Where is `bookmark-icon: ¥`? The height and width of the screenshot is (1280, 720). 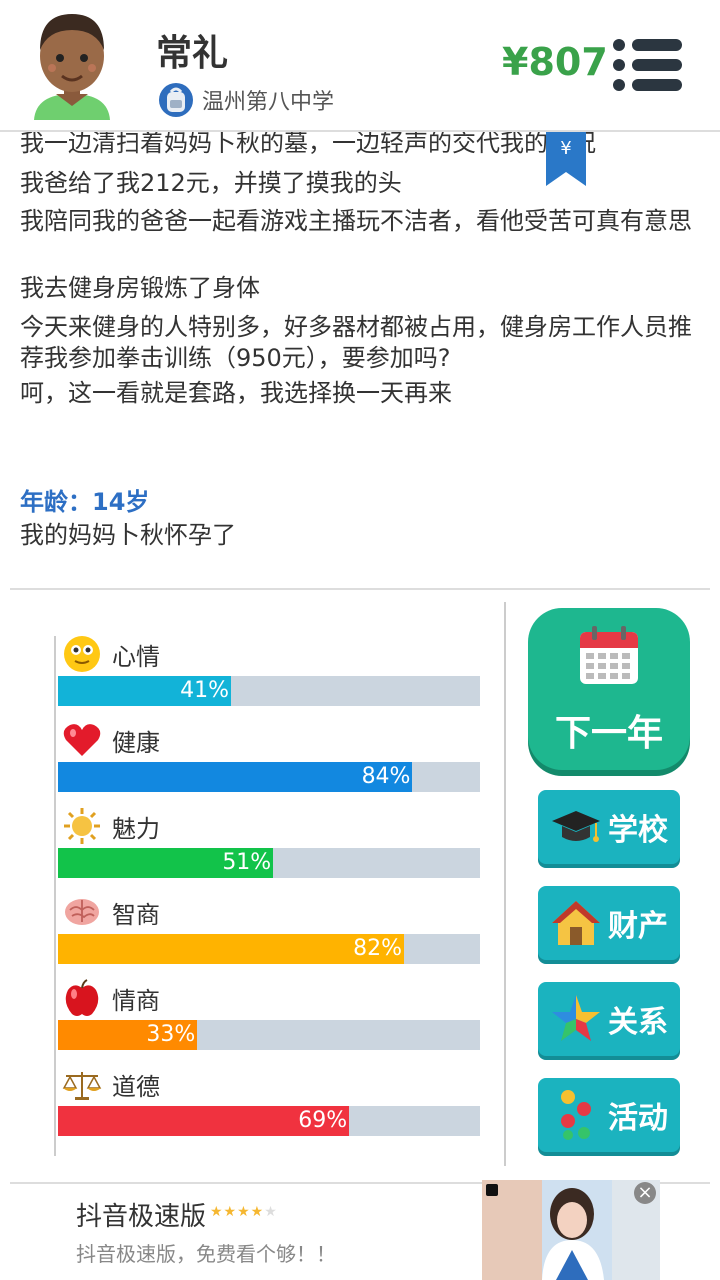 bookmark-icon: ¥ is located at coordinates (566, 159).